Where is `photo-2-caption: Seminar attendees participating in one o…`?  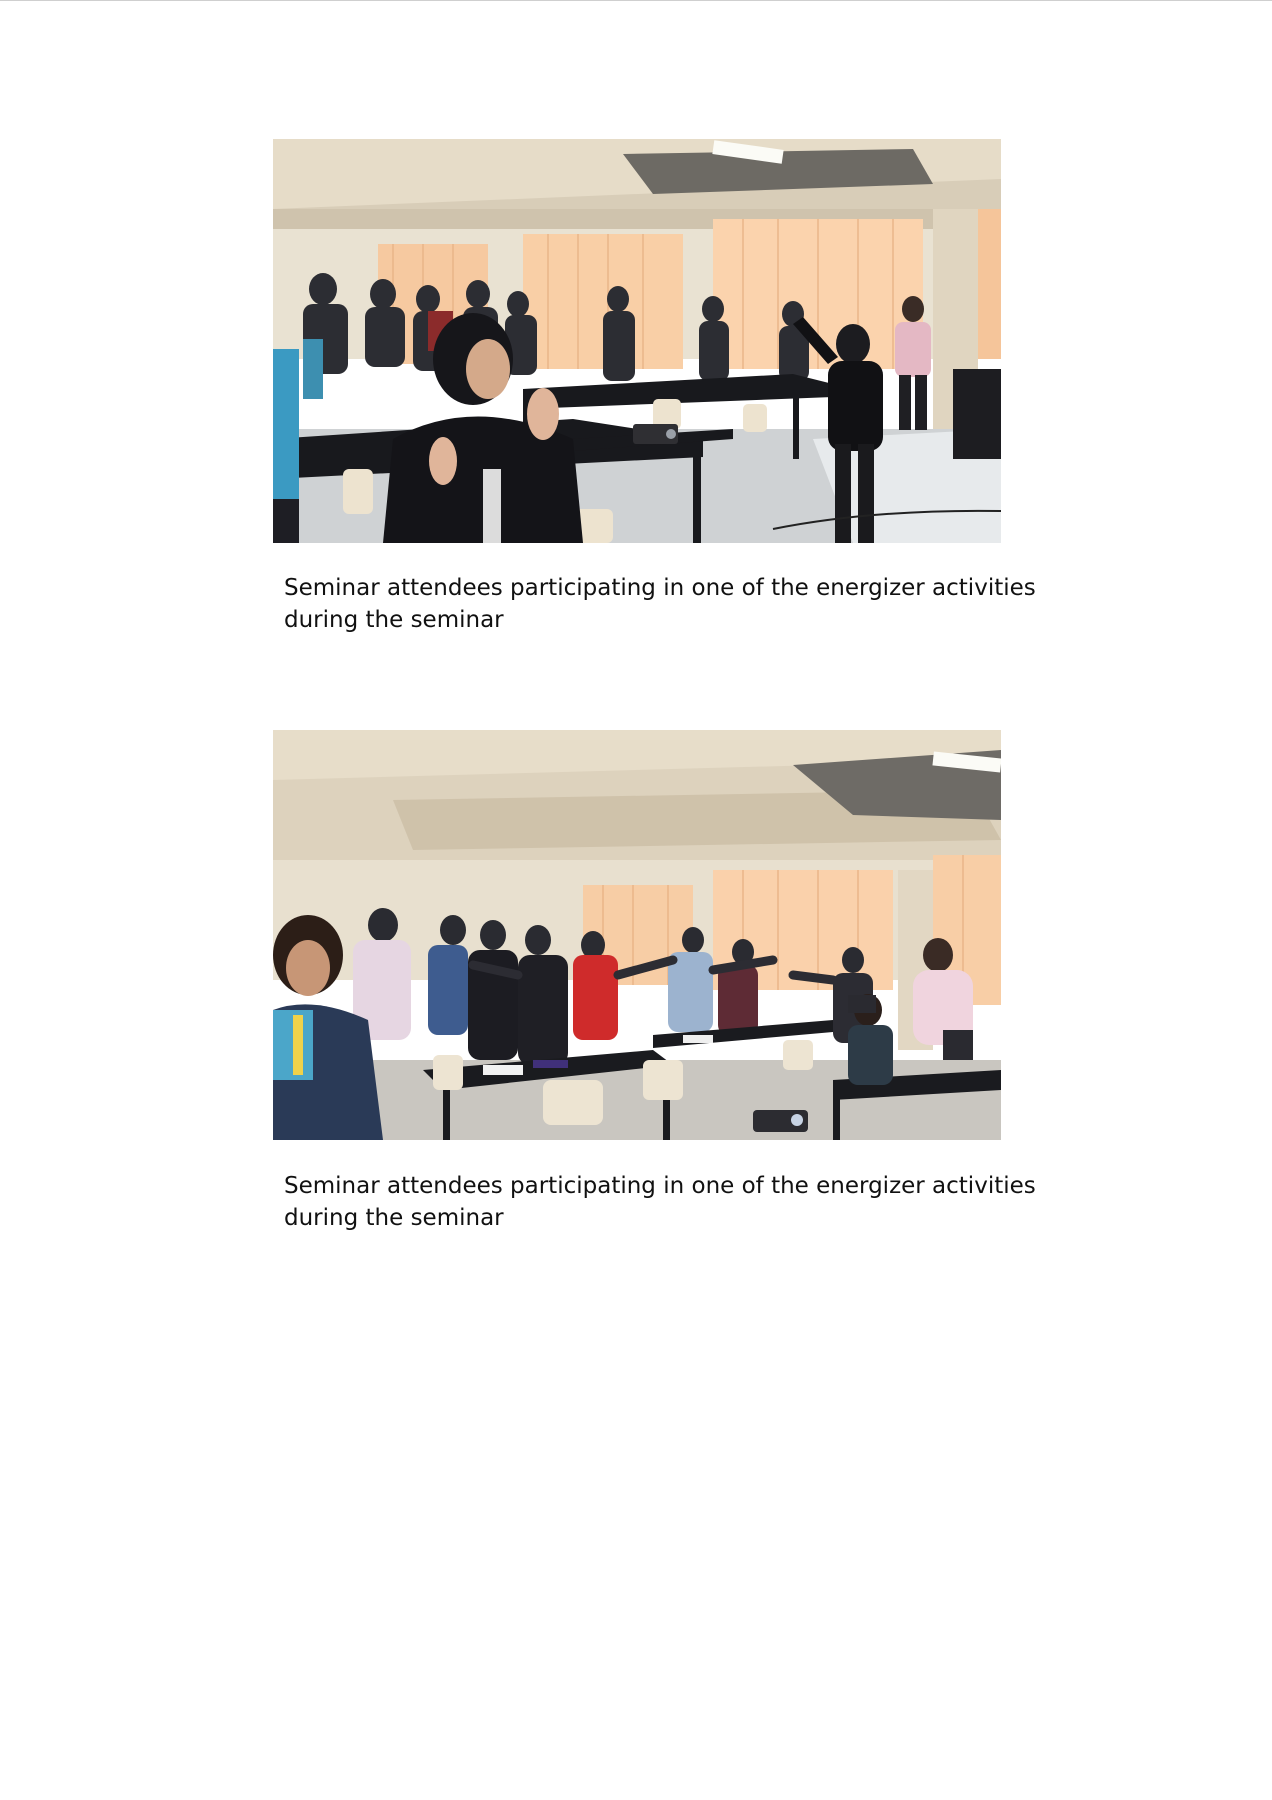
photo-2-caption: Seminar attendees participating in one o… is located at coordinates (660, 1202).